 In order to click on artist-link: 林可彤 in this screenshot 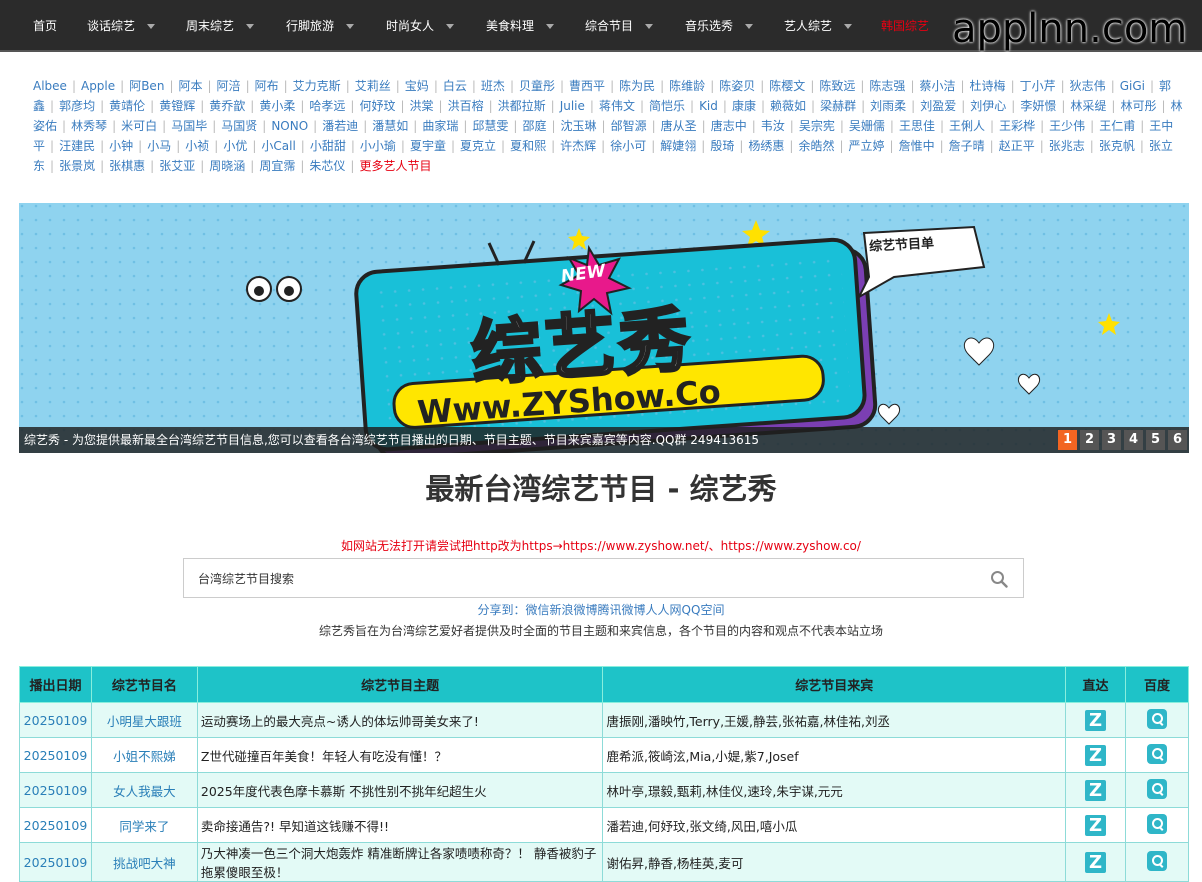, I will do `click(1138, 106)`.